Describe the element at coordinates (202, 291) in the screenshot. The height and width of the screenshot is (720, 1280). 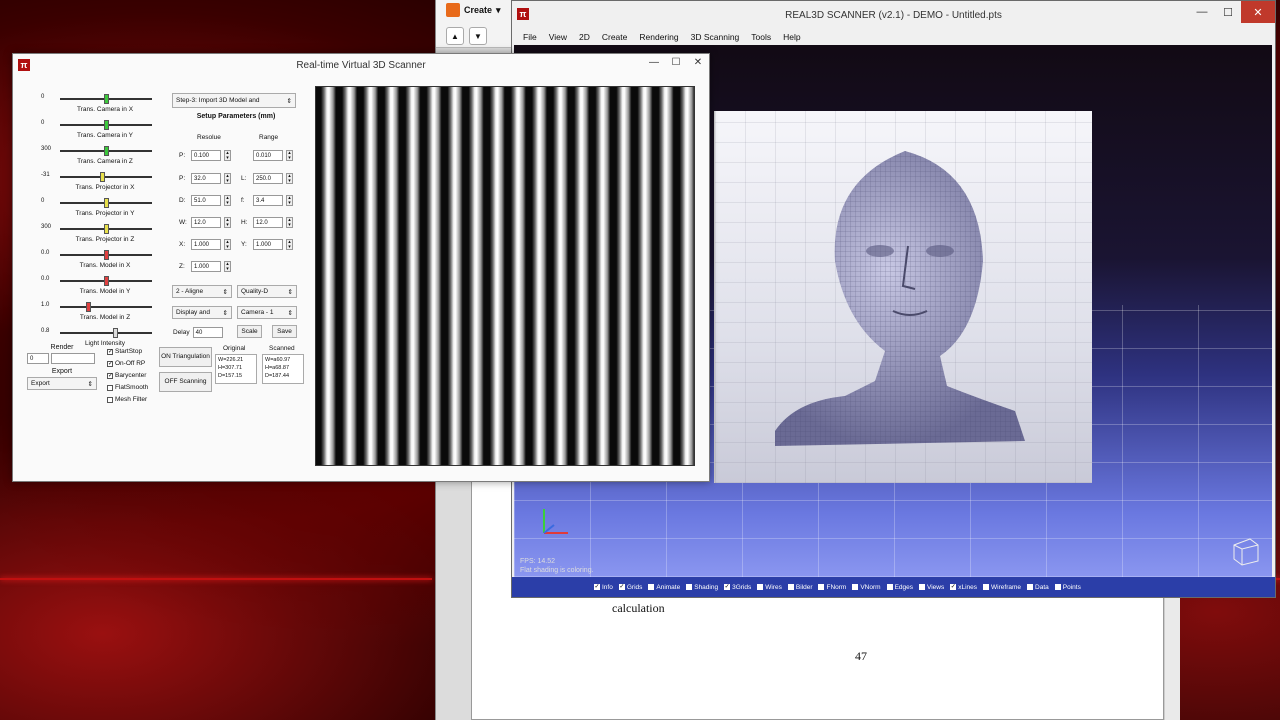
I see `align-select: 2 - Aligne ⇕` at that location.